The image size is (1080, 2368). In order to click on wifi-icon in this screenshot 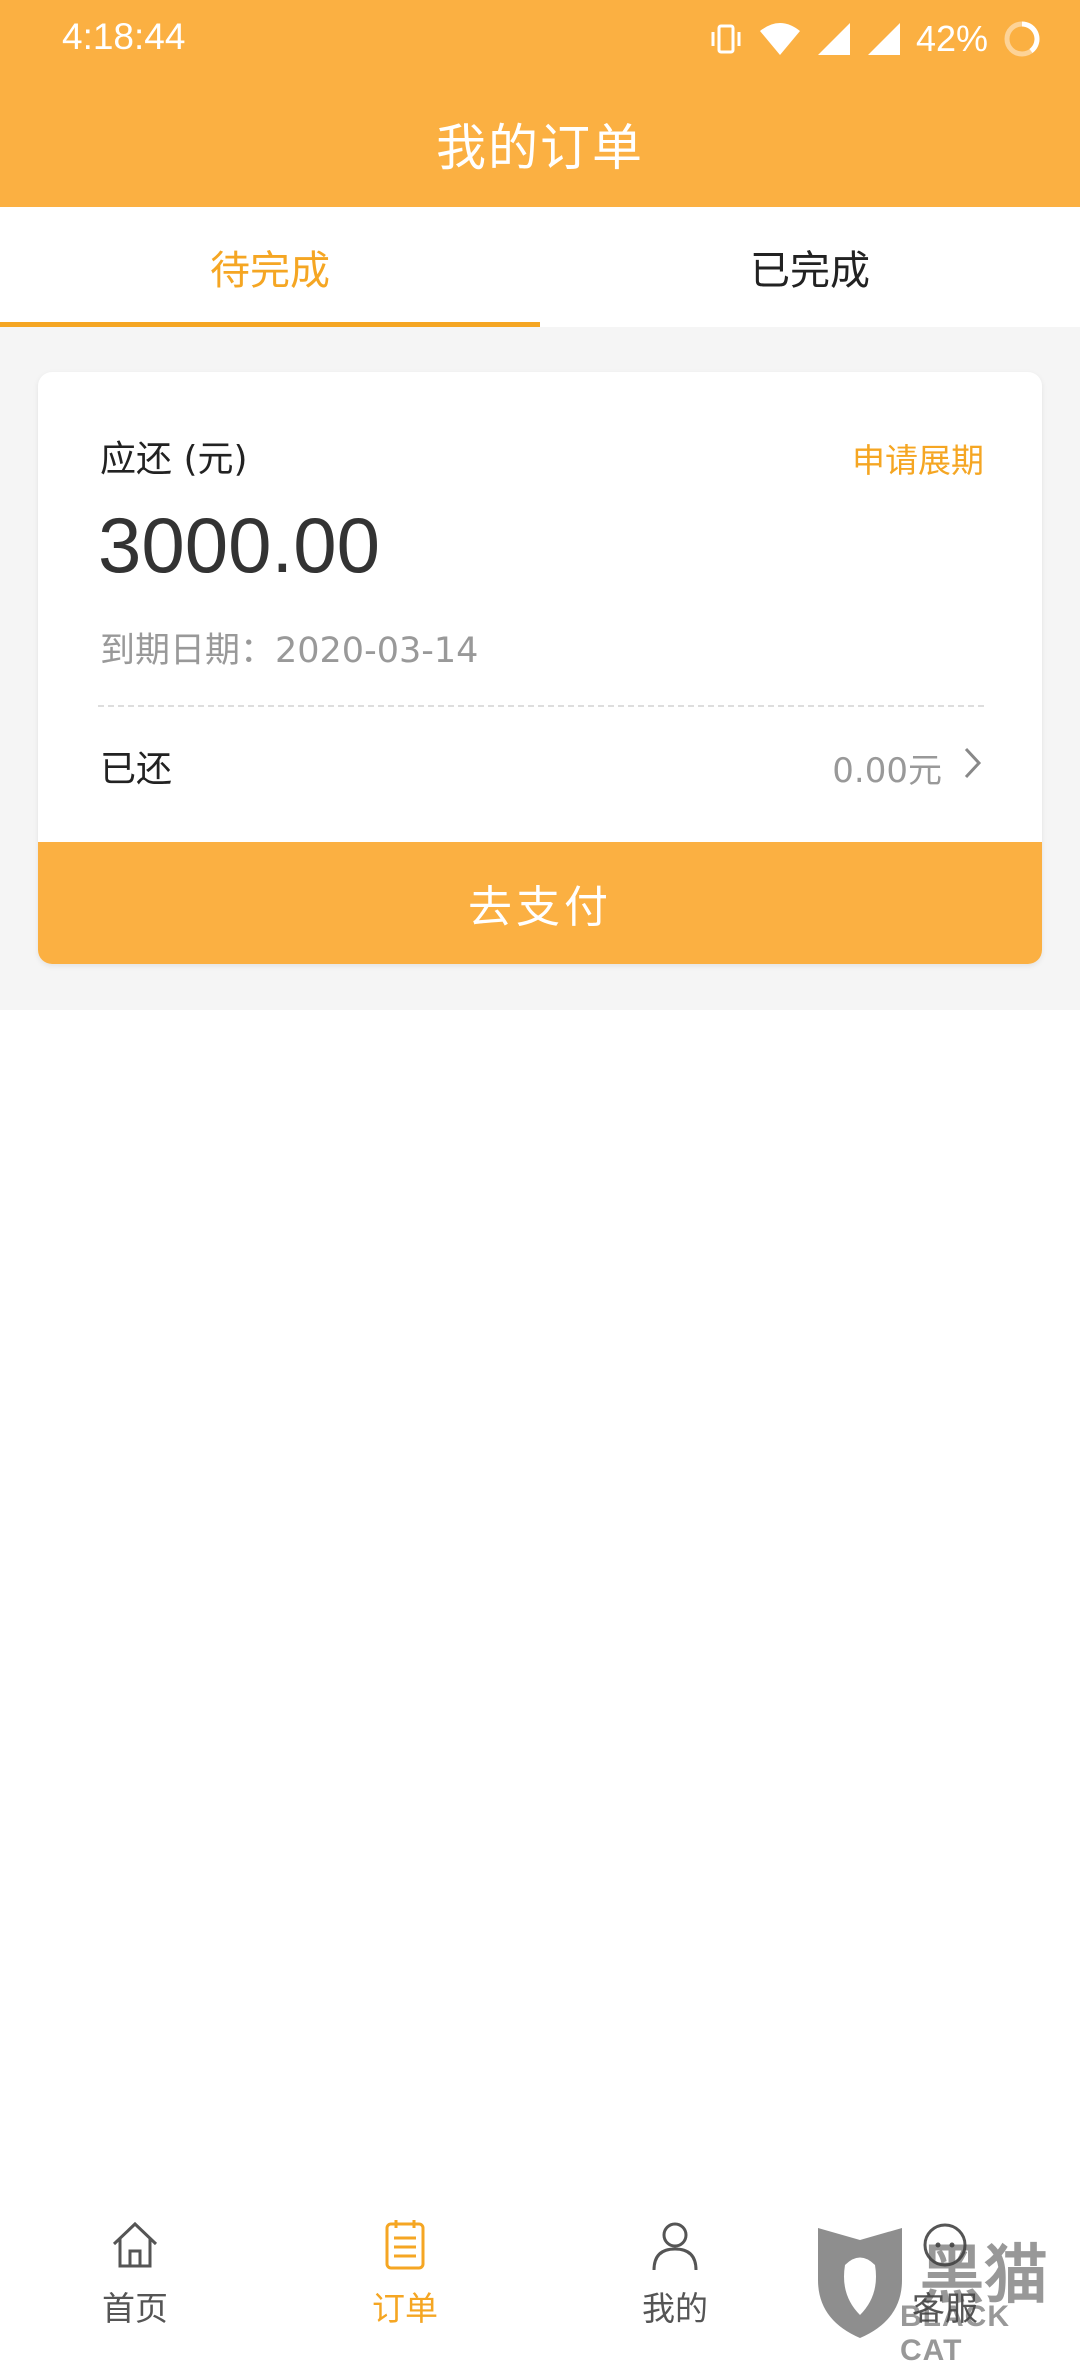, I will do `click(780, 39)`.